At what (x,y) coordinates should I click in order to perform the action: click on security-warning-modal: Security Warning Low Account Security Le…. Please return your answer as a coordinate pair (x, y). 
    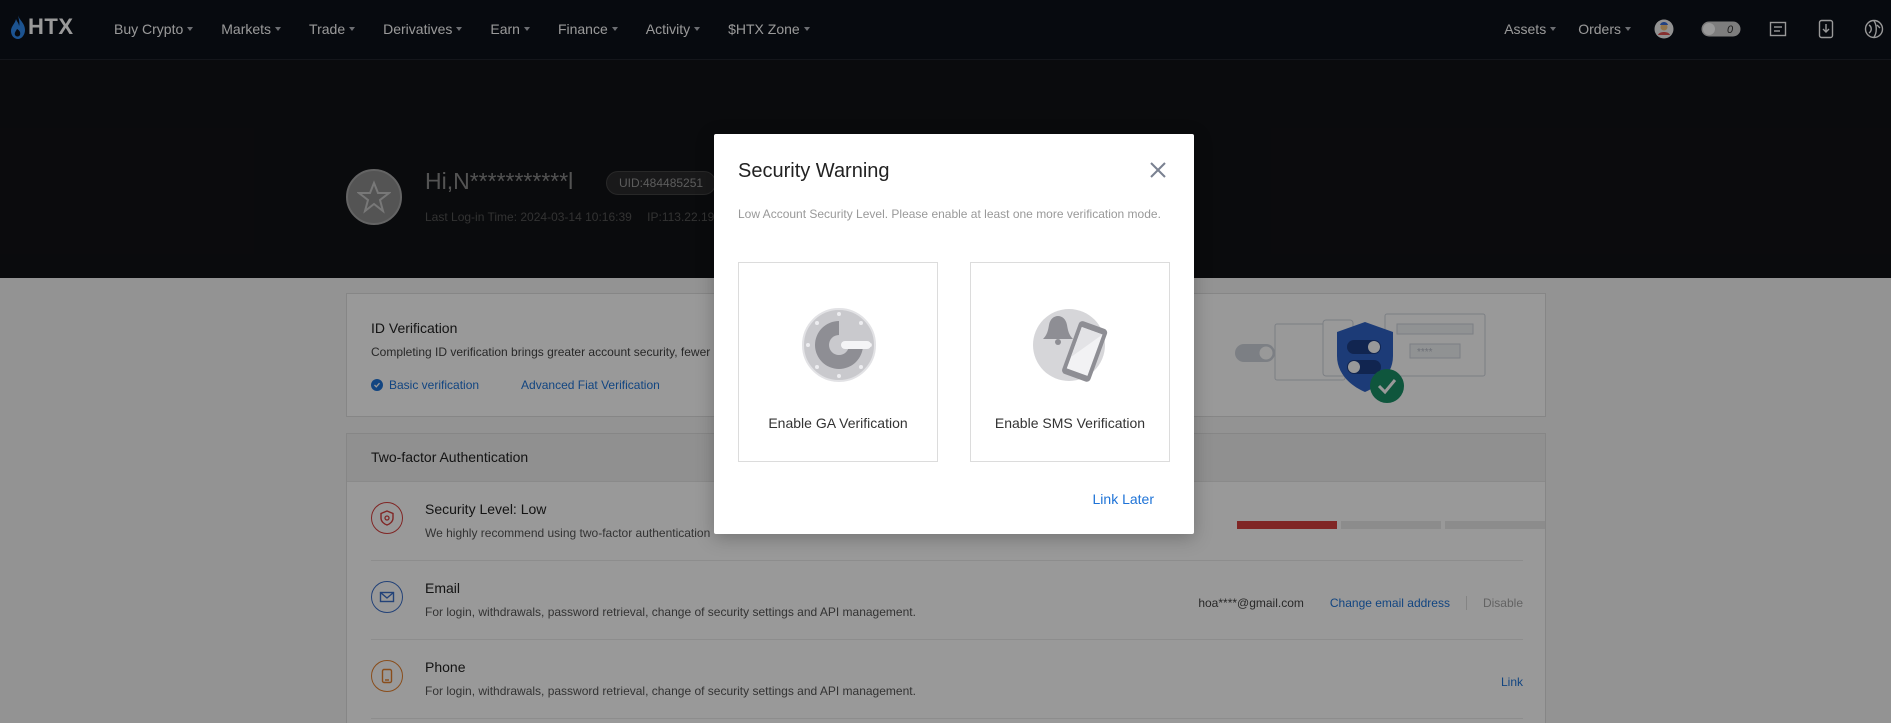
    Looking at the image, I should click on (954, 334).